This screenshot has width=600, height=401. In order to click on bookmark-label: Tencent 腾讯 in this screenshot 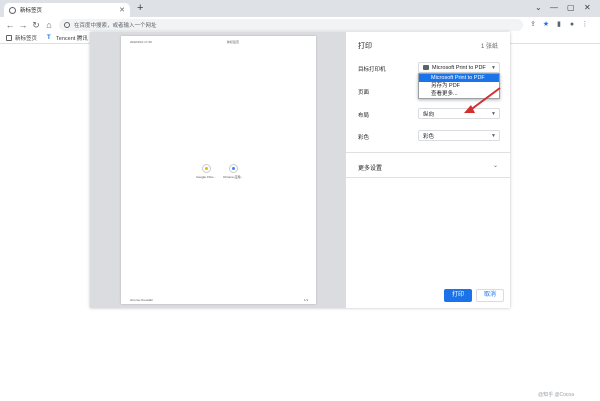, I will do `click(72, 39)`.